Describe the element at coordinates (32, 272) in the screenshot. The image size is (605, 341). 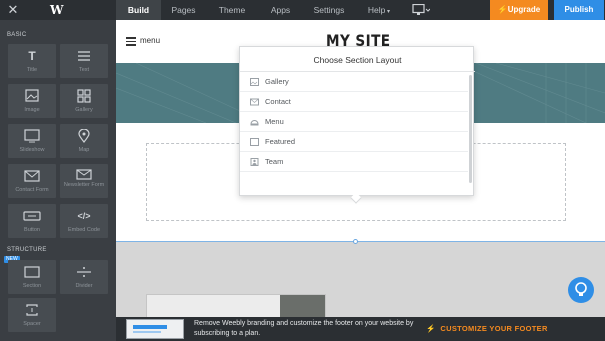
I see `section-icon` at that location.